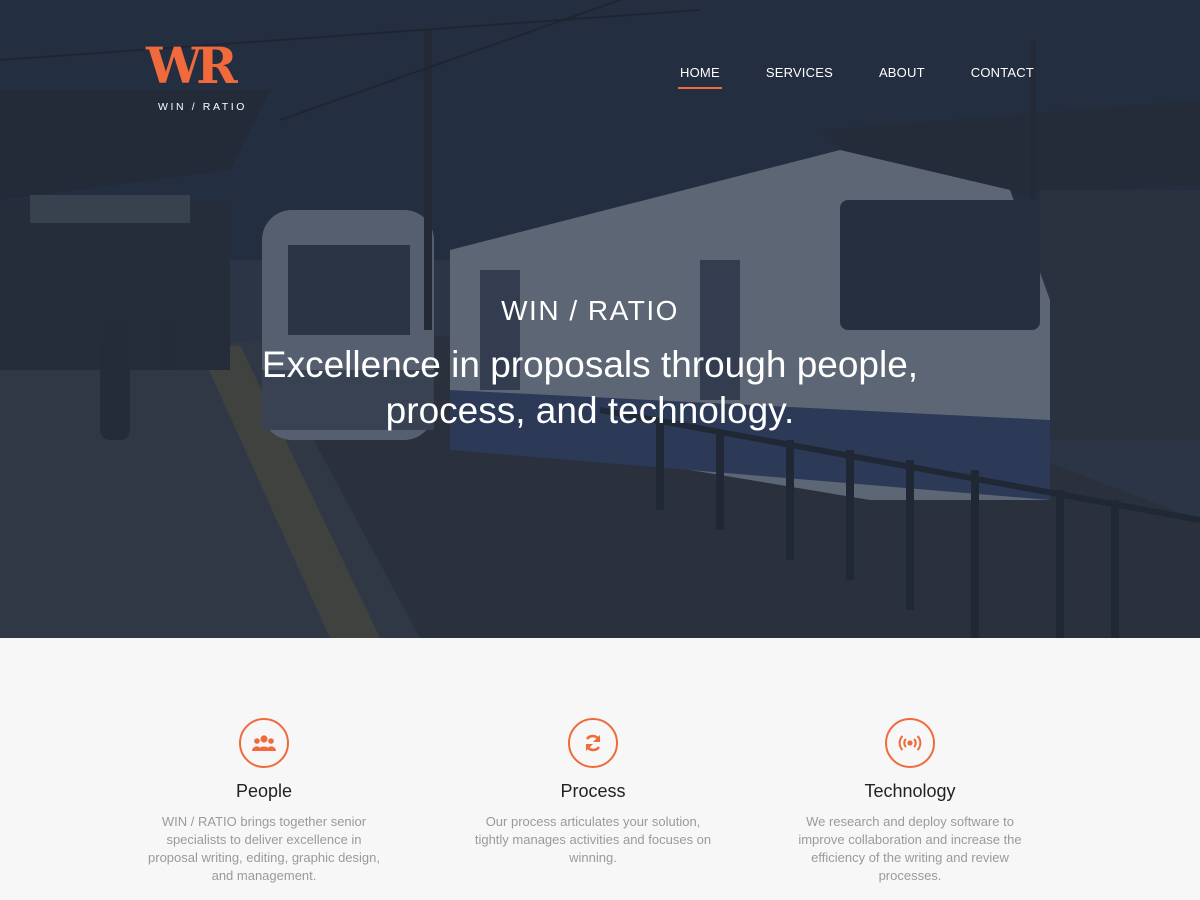 The width and height of the screenshot is (1200, 900). I want to click on hero-eyebrow: WIN / RATIO, so click(590, 310).